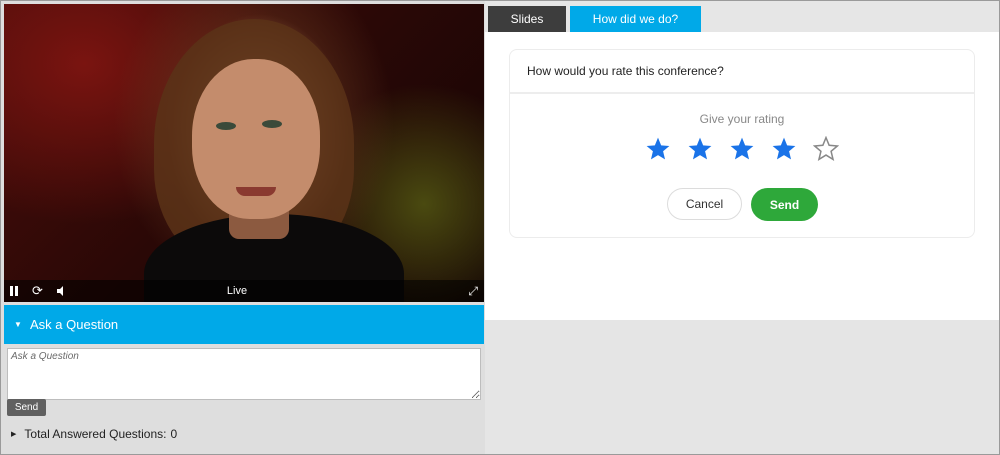 This screenshot has width=1000, height=455. Describe the element at coordinates (704, 204) in the screenshot. I see `cancel-button: Cancel` at that location.